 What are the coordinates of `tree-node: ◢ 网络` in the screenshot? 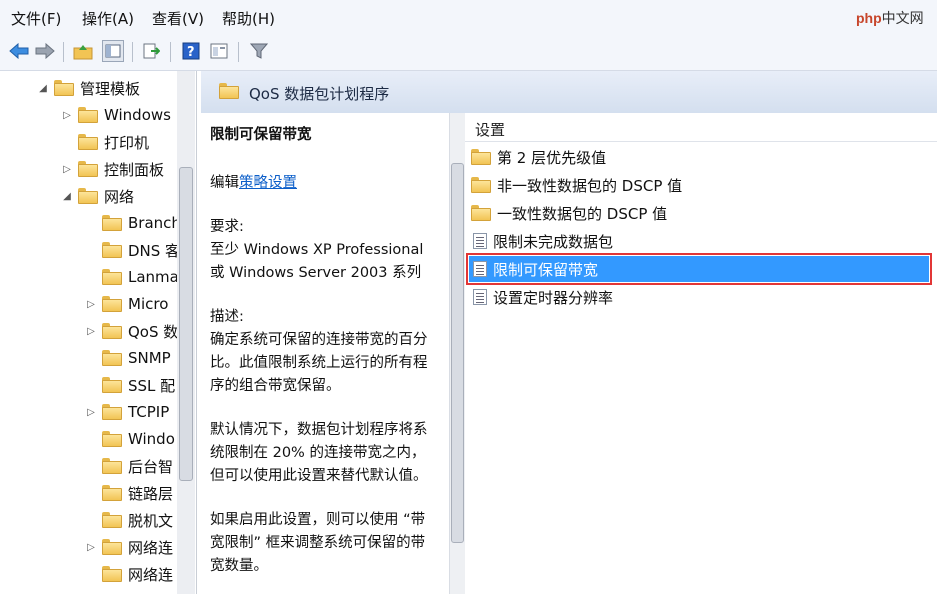 It's located at (97, 196).